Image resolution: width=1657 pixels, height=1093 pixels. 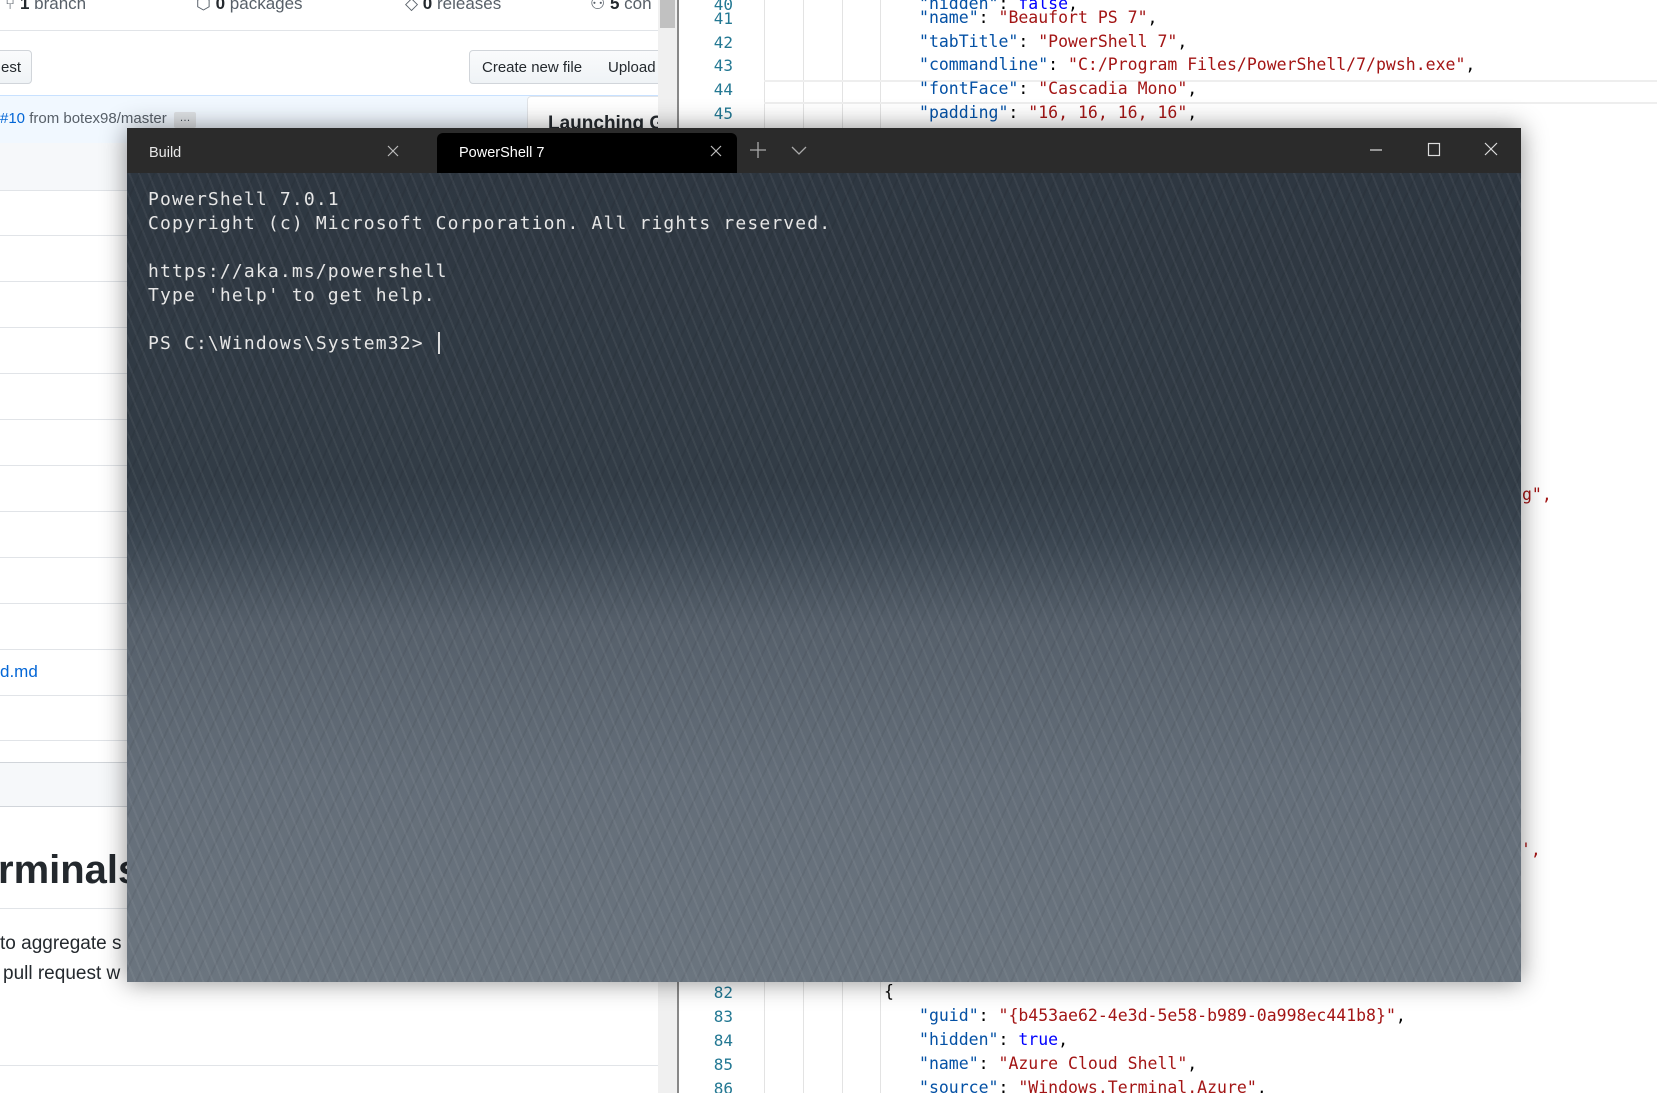 What do you see at coordinates (600, 6) in the screenshot?
I see `people-icon: ⚇` at bounding box center [600, 6].